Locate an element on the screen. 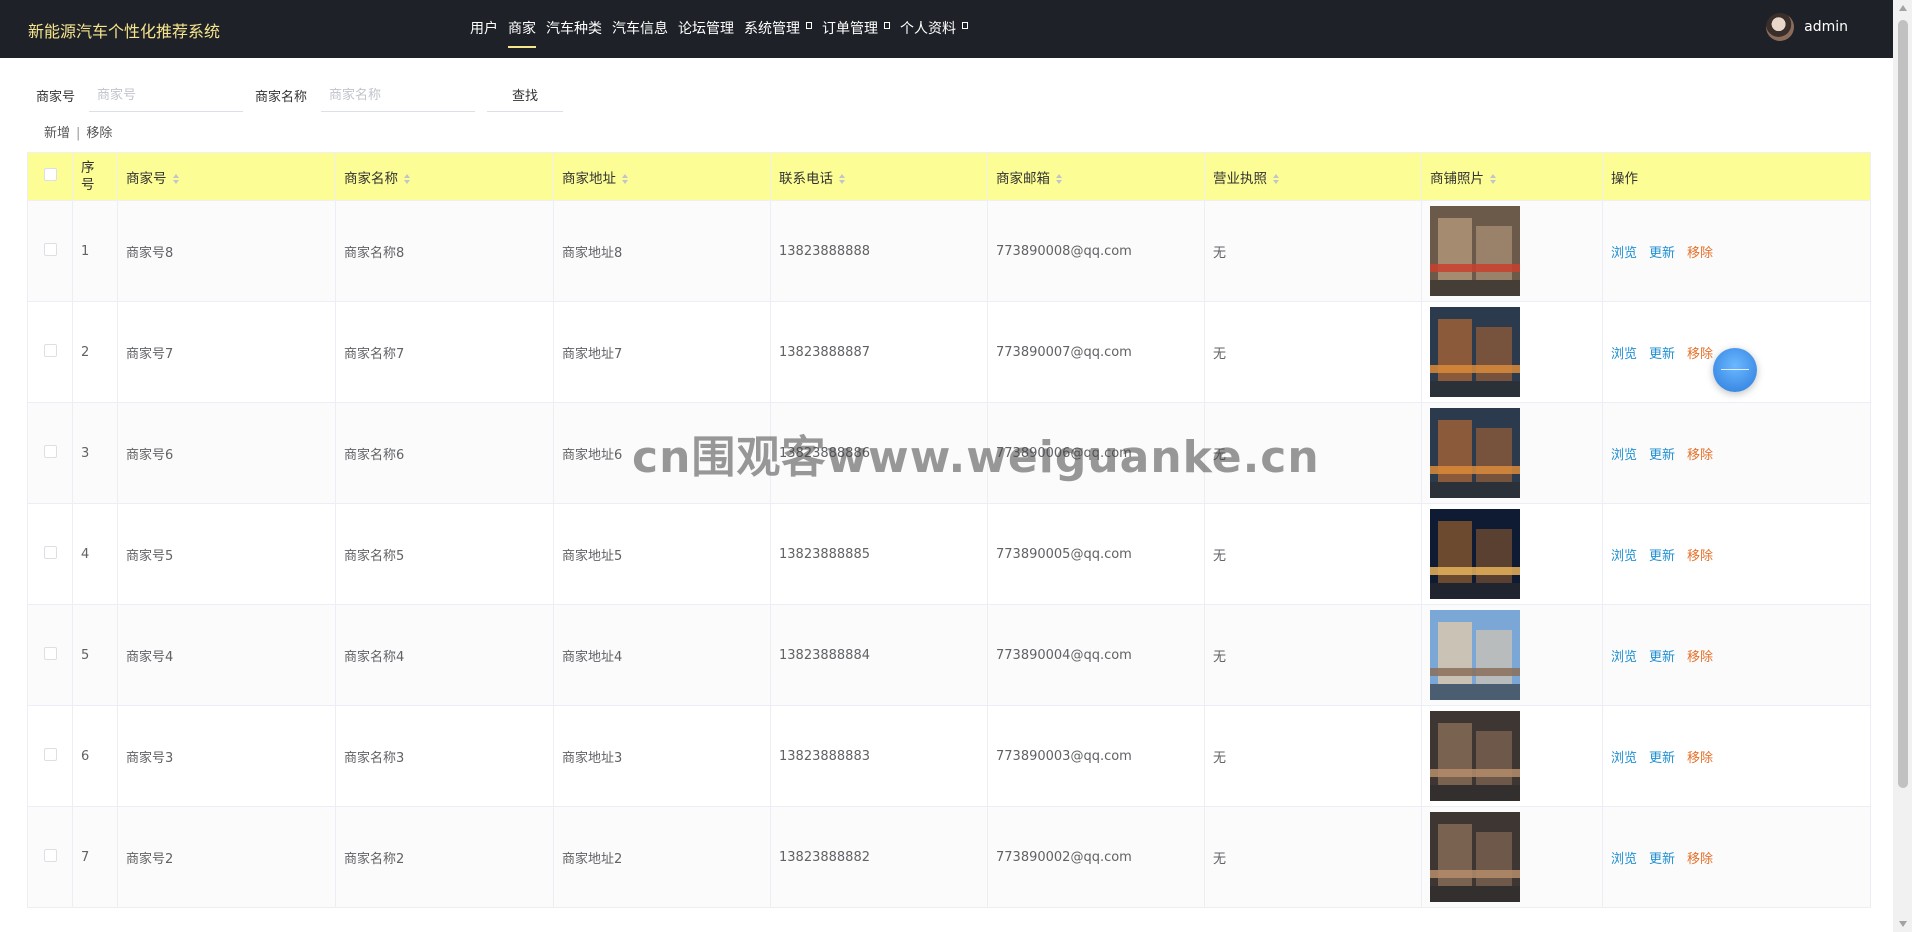 Image resolution: width=1912 pixels, height=932 pixels. add-button: 新增 is located at coordinates (57, 133).